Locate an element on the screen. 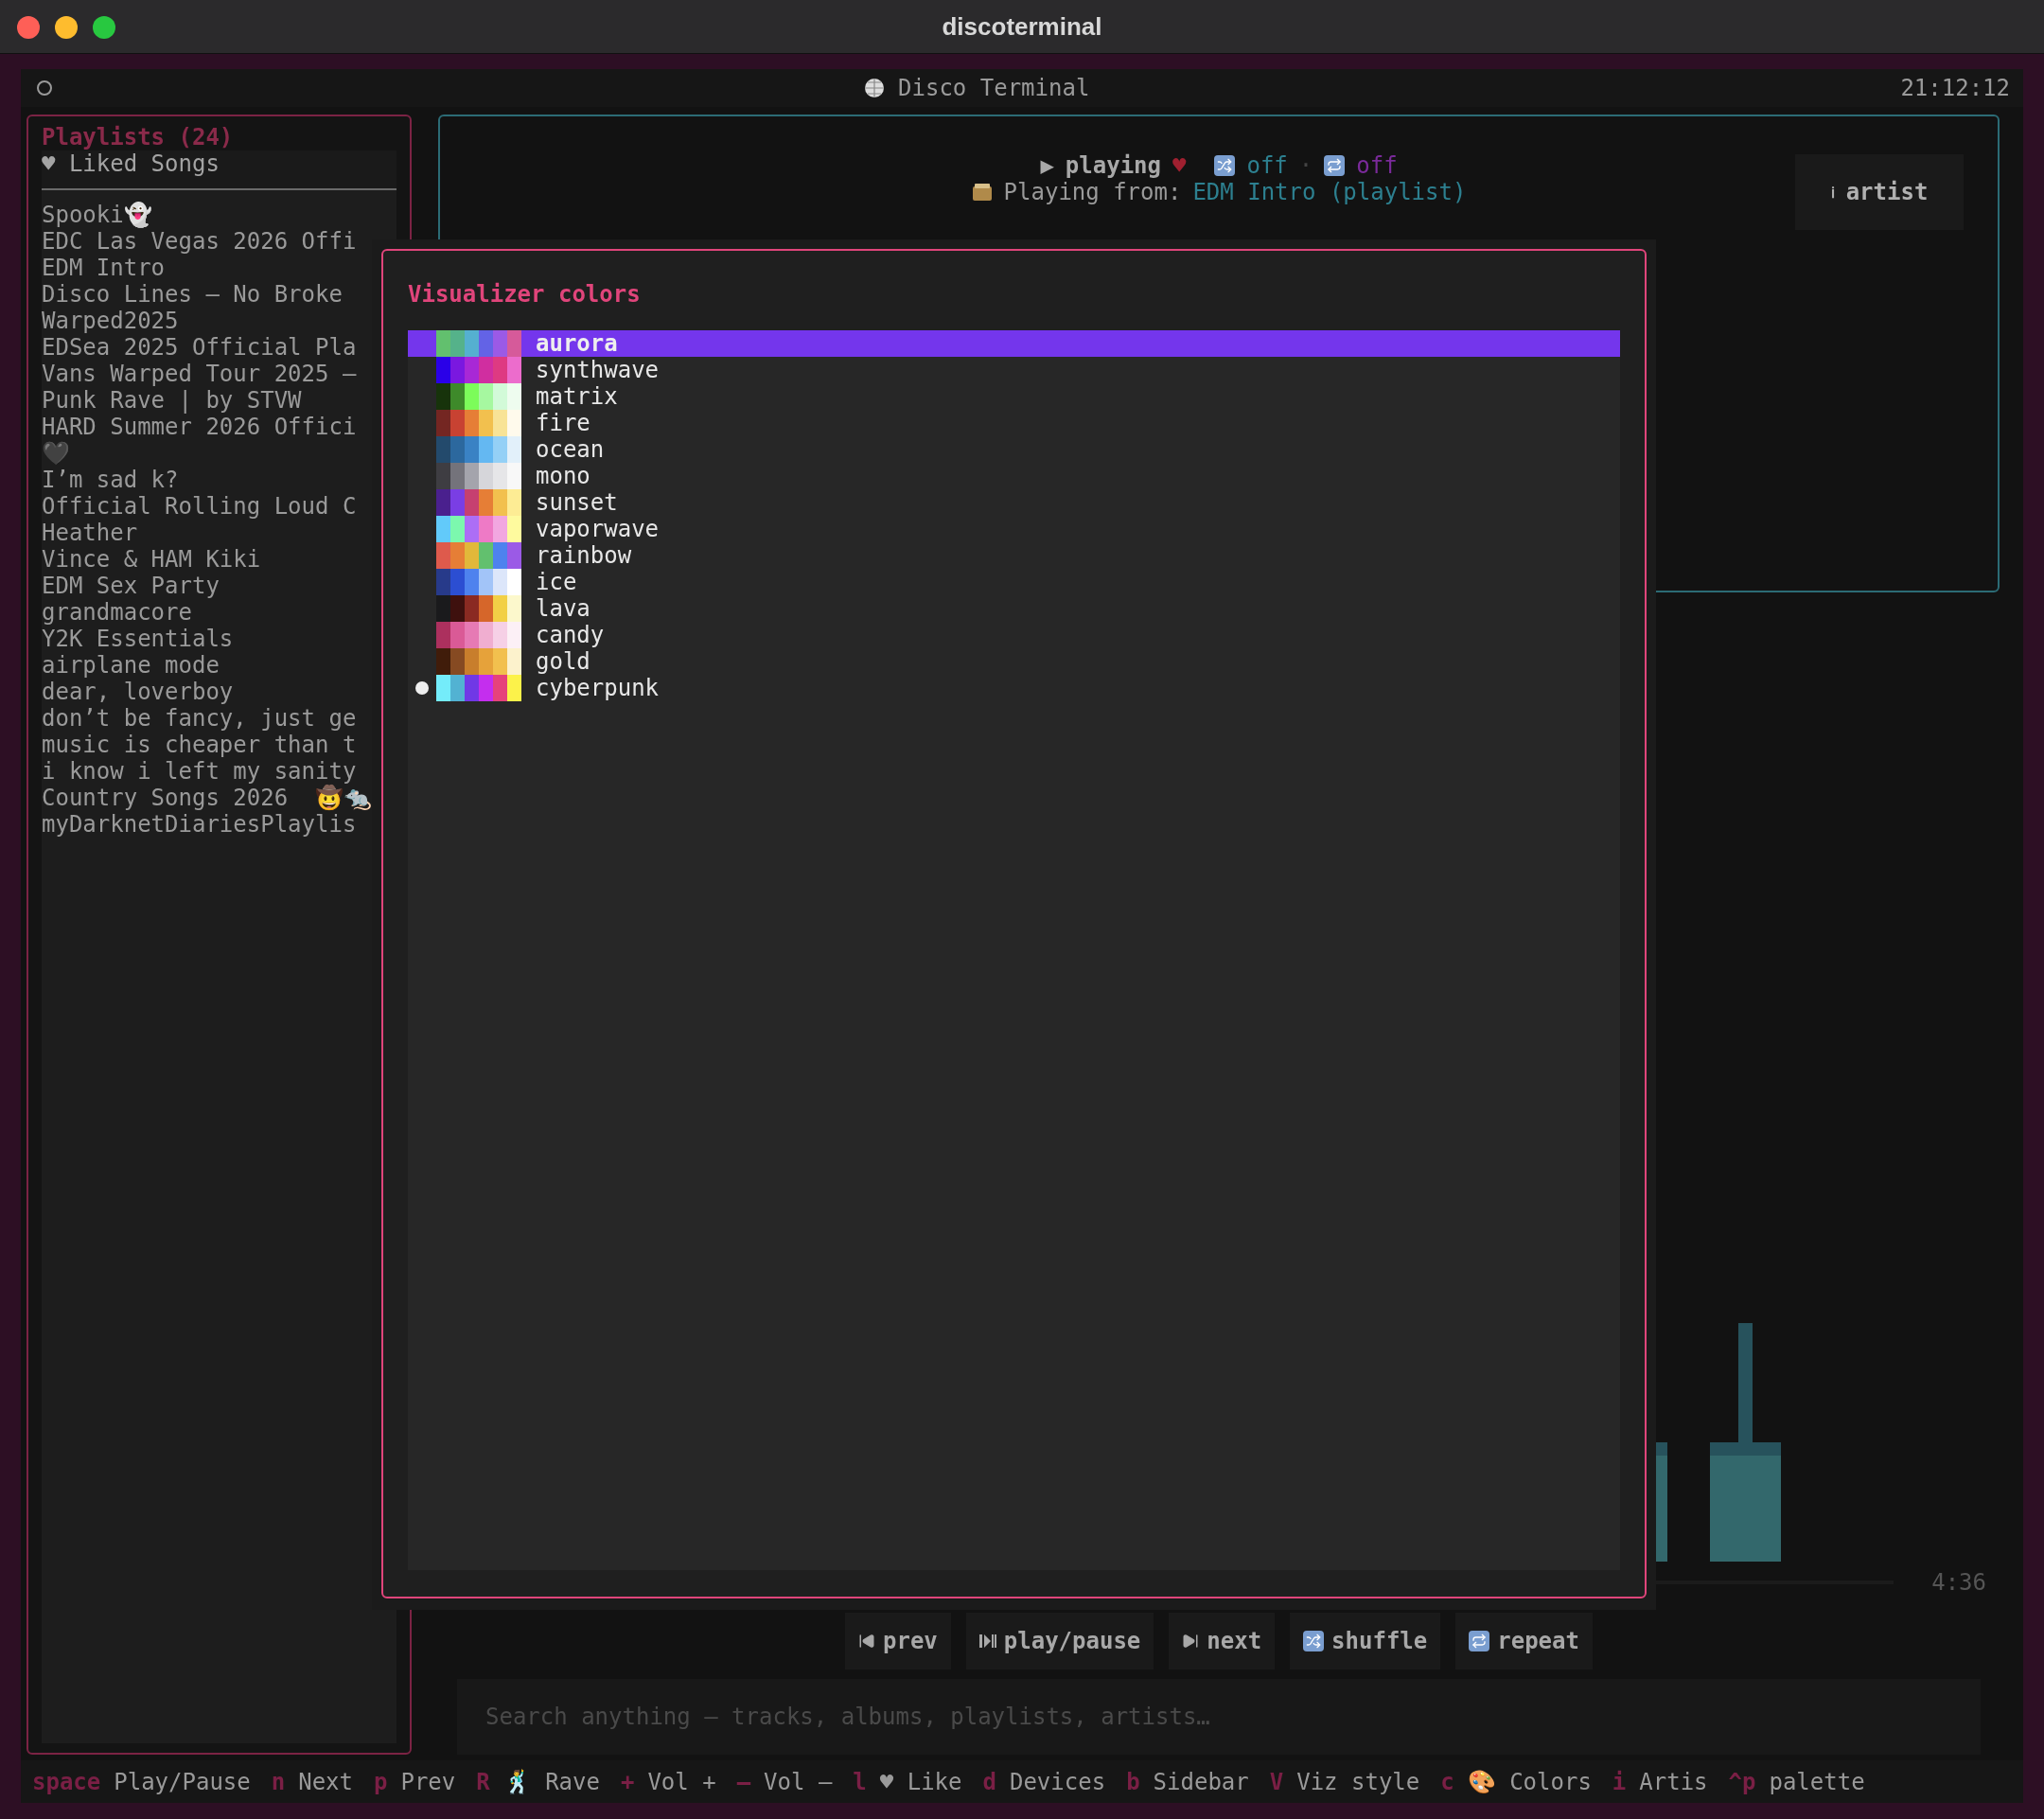 Image resolution: width=2044 pixels, height=1819 pixels. clock-time: 21:12:12 is located at coordinates (1955, 88).